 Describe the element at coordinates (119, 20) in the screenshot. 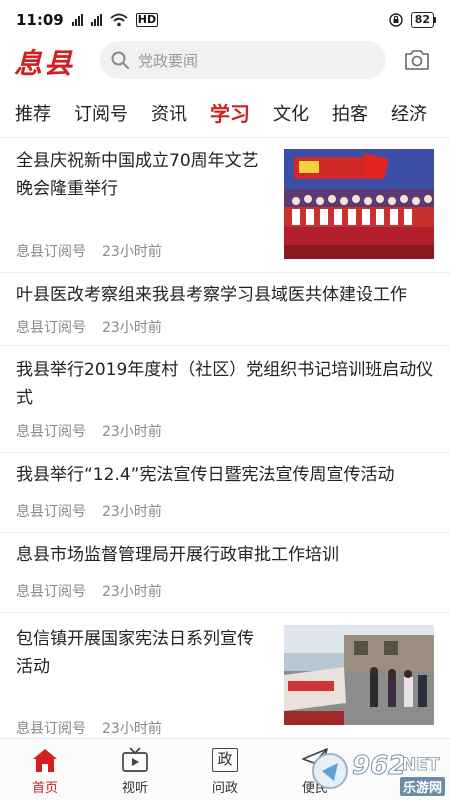

I see `wifi-icon` at that location.